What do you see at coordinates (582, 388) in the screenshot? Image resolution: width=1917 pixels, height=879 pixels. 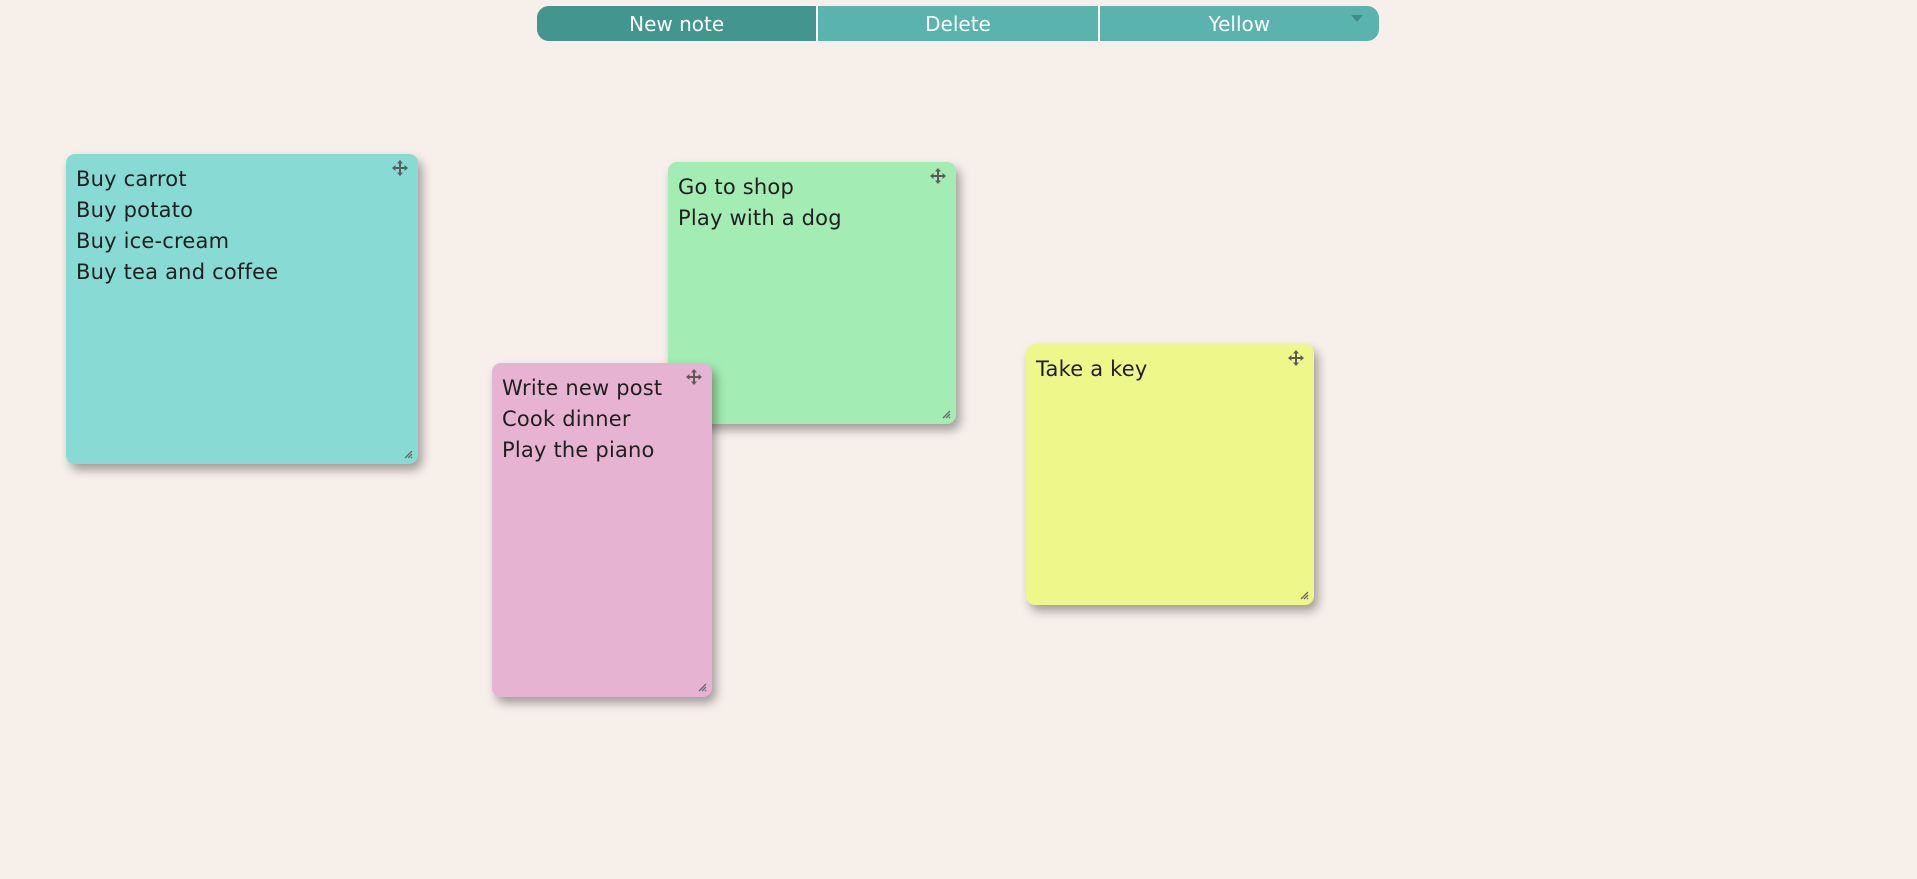 I see `note-line: Write new post` at bounding box center [582, 388].